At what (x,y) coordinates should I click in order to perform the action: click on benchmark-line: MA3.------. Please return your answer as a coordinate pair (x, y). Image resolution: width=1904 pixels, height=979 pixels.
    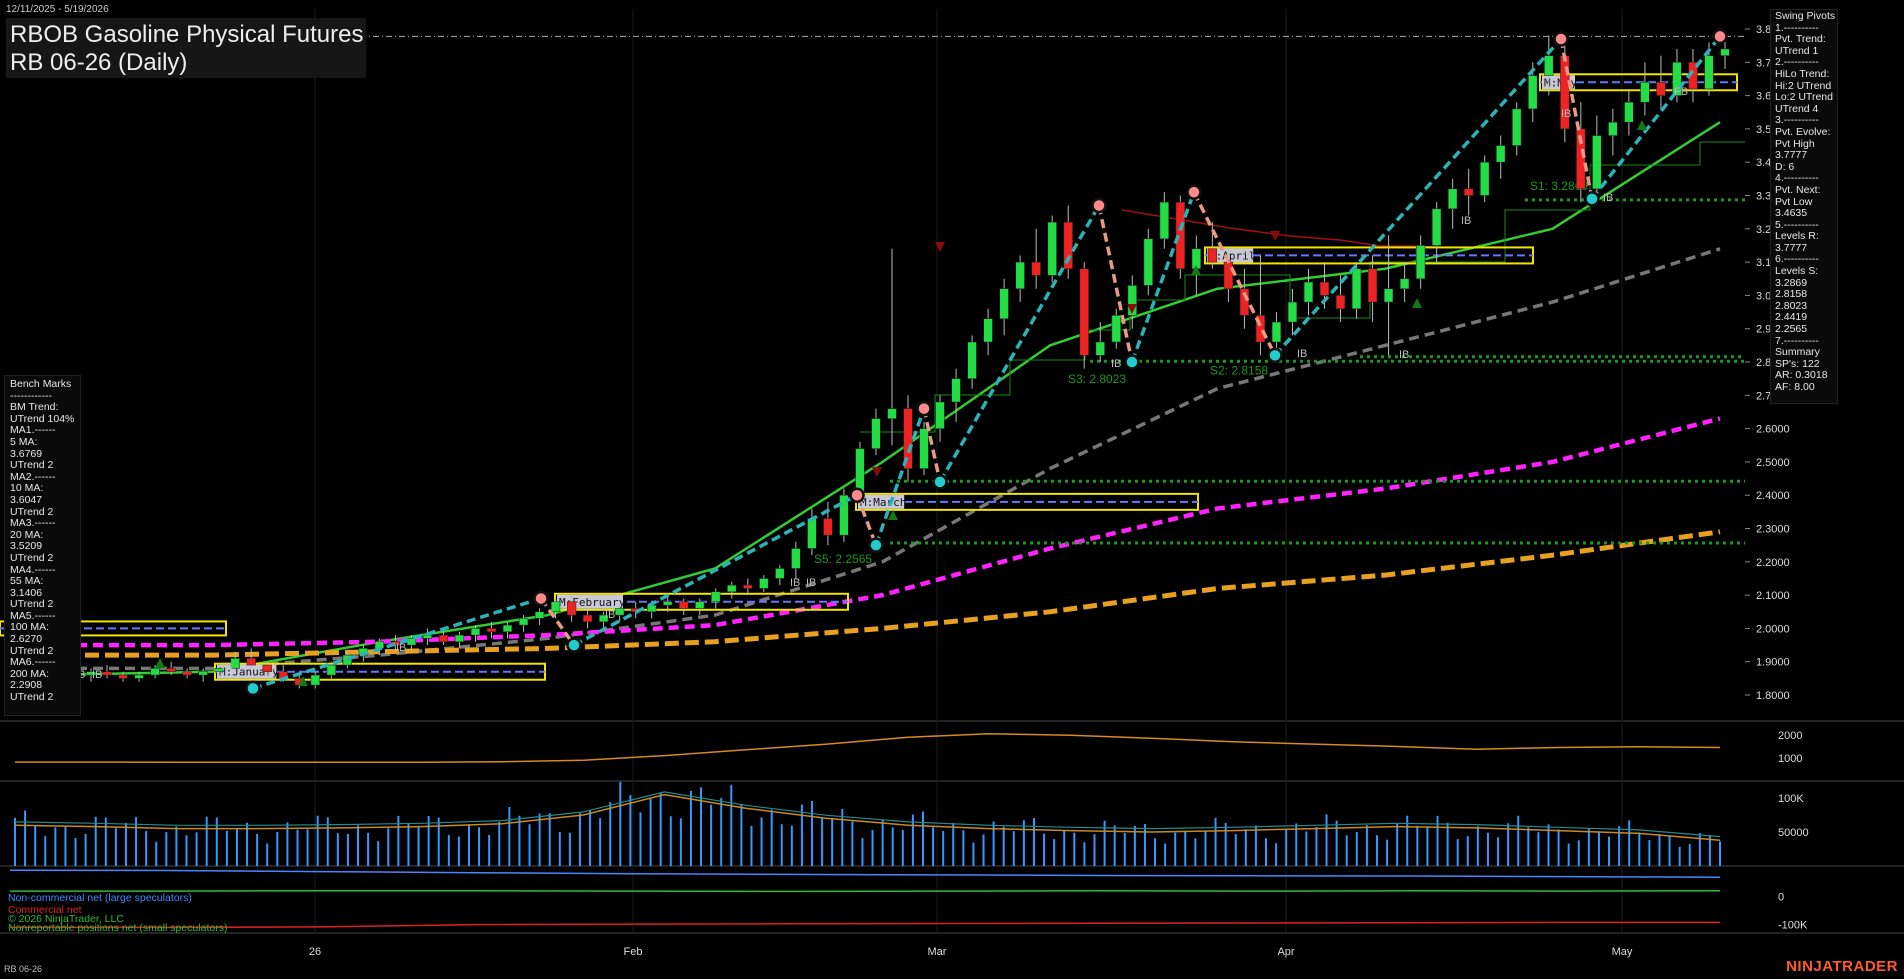
    Looking at the image, I should click on (33, 523).